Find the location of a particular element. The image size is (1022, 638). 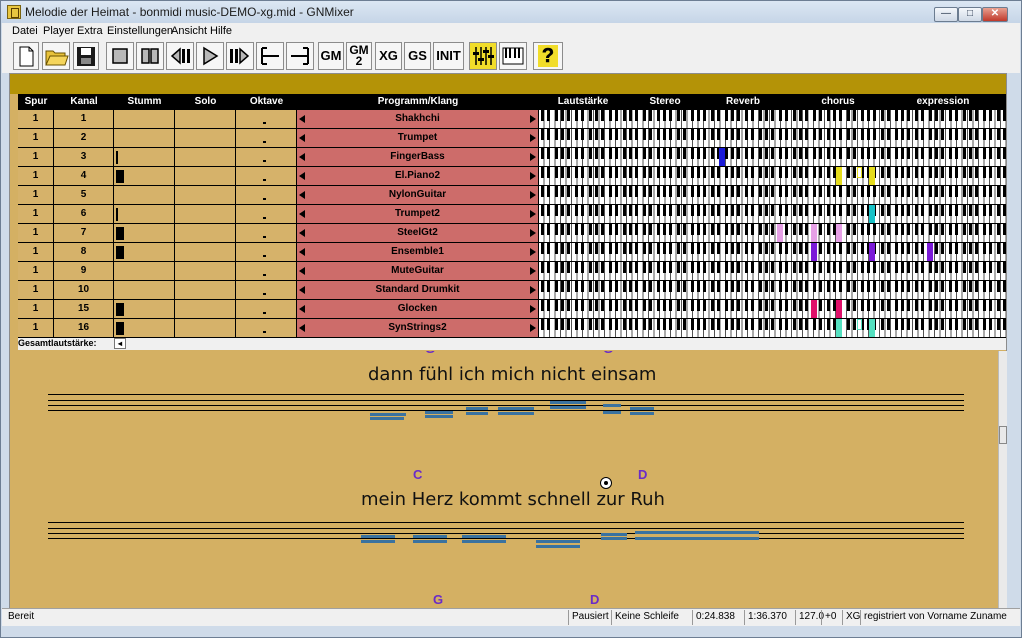

xg-button: XG is located at coordinates (388, 56).